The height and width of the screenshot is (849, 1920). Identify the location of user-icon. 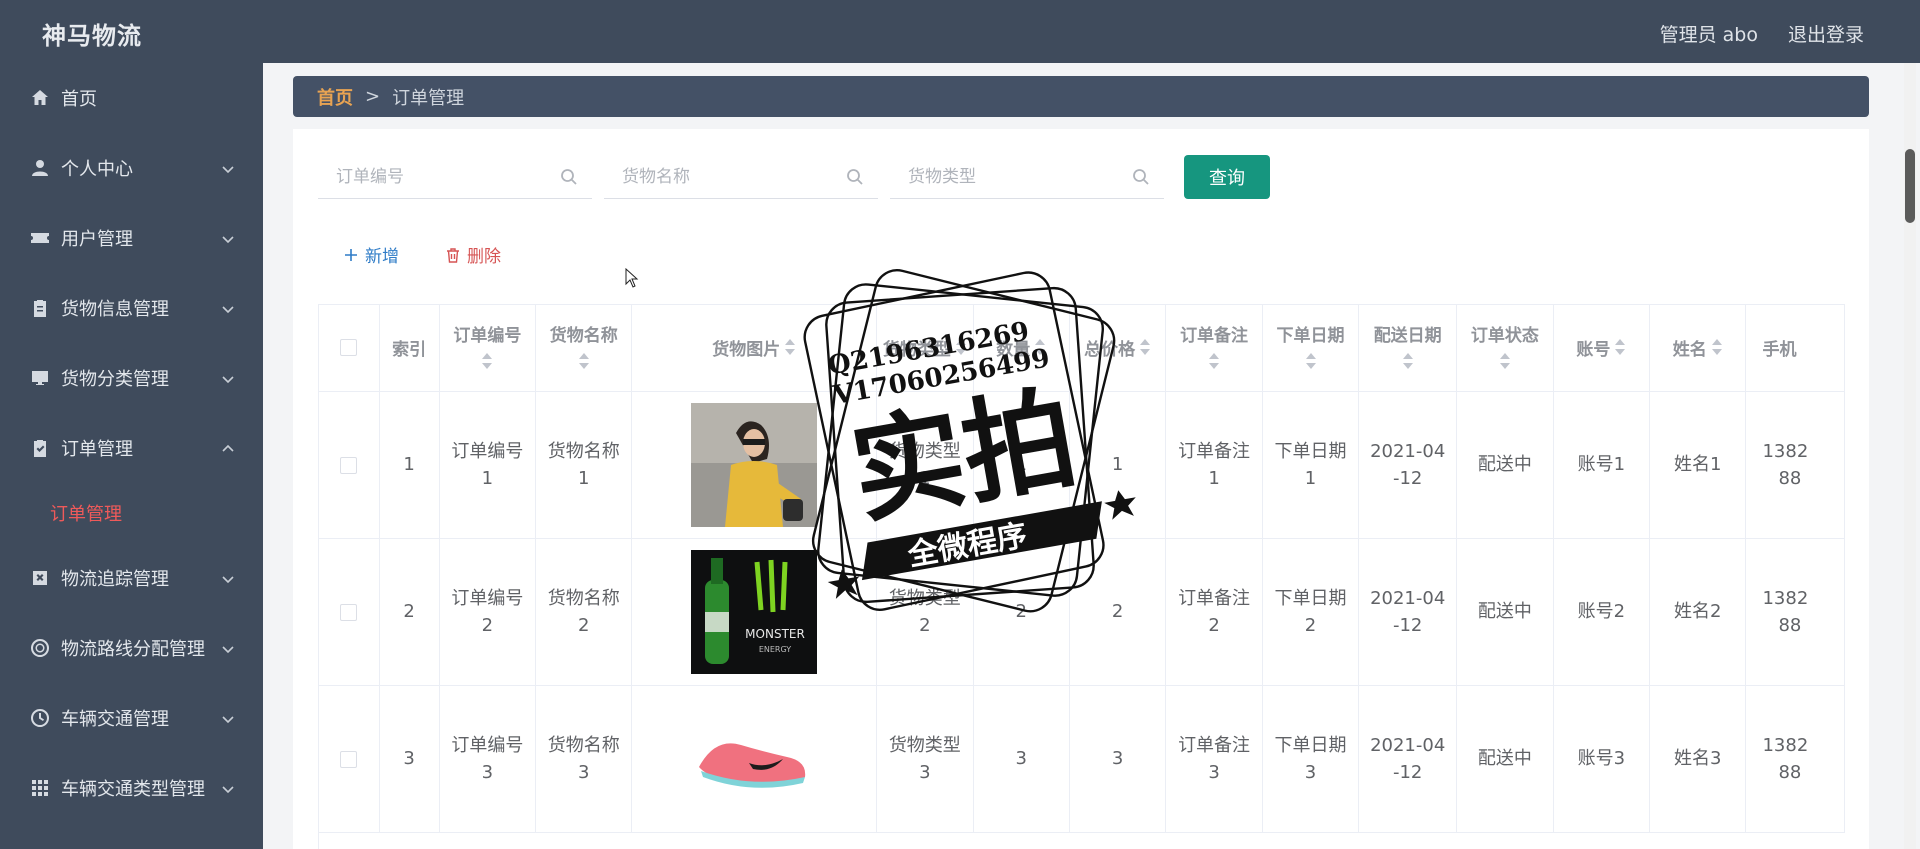
(40, 168).